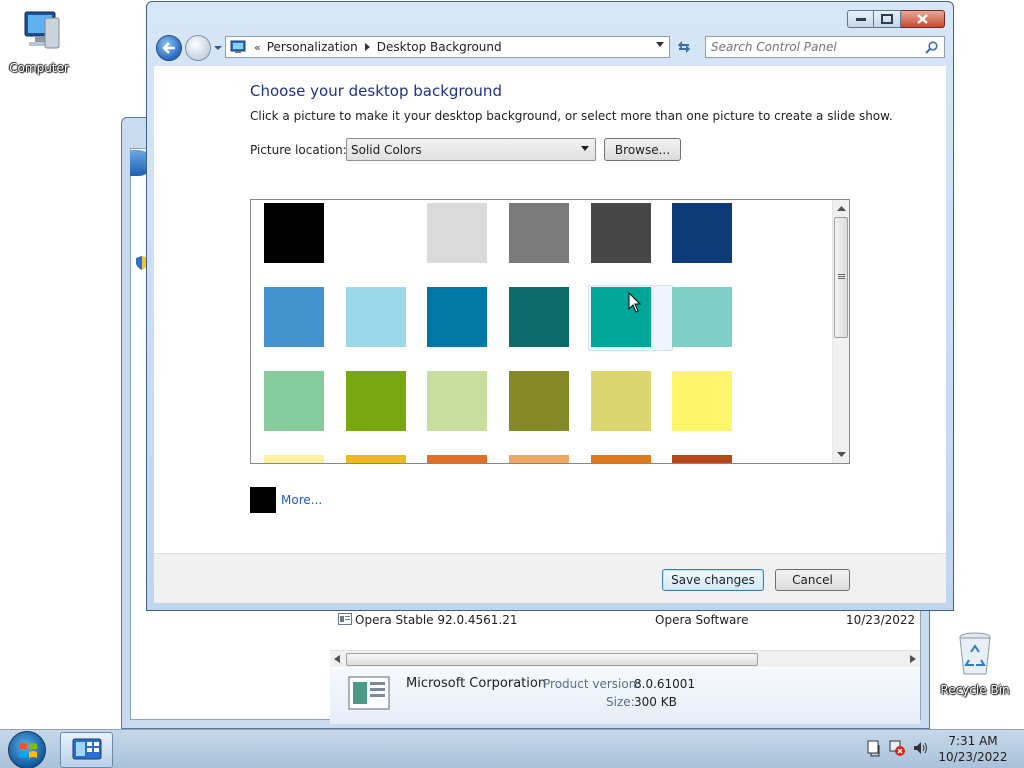 The image size is (1024, 768). I want to click on close-button, so click(923, 19).